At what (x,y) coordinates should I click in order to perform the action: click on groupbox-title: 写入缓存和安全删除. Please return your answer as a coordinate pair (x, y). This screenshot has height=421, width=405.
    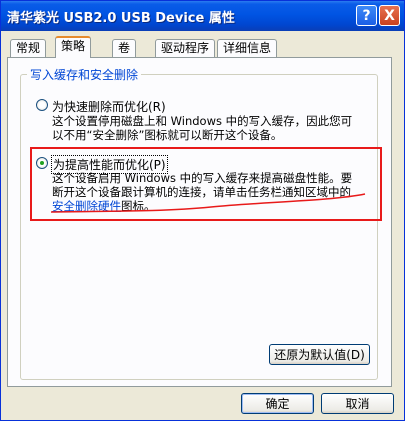
    Looking at the image, I should click on (84, 74).